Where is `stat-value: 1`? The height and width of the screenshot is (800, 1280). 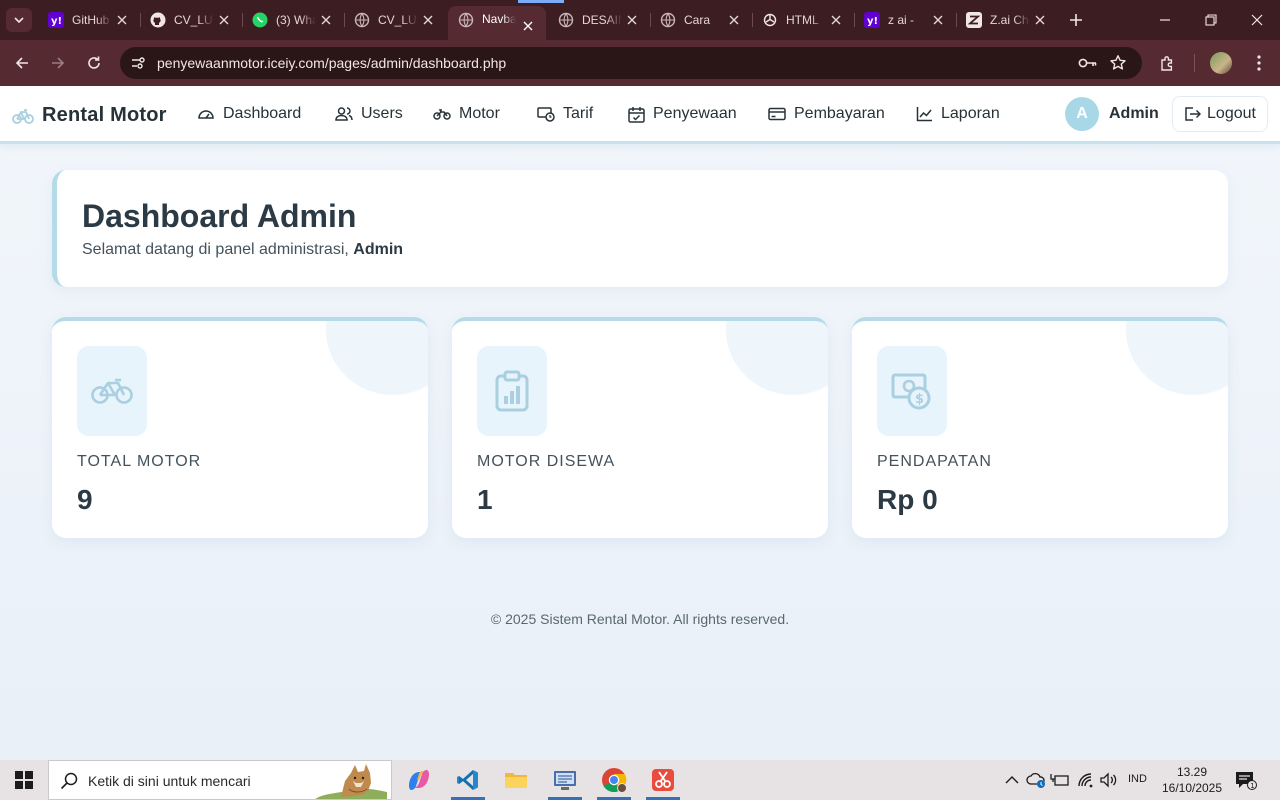
stat-value: 1 is located at coordinates (485, 499).